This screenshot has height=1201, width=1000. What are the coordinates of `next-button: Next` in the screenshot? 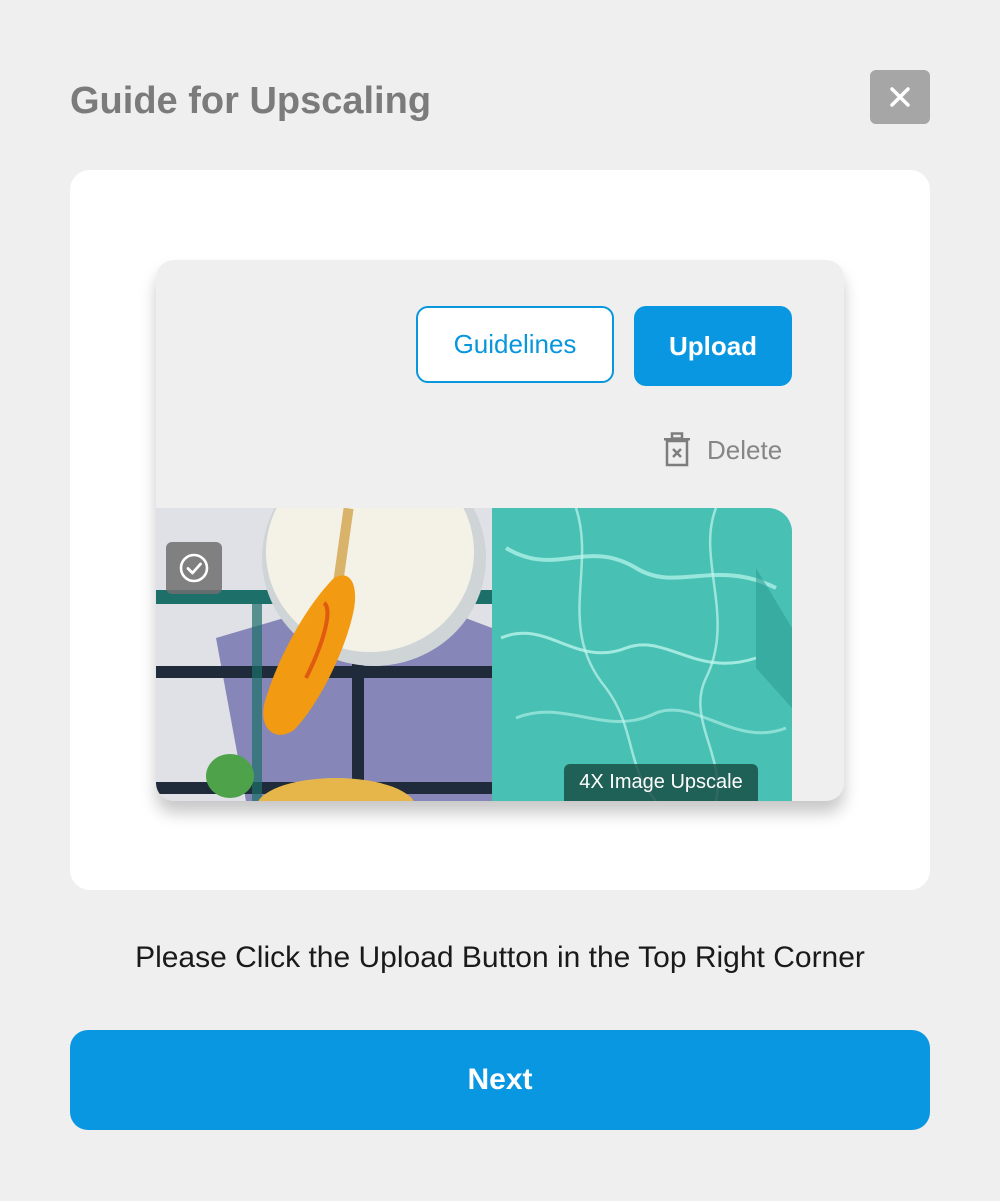 It's located at (500, 1080).